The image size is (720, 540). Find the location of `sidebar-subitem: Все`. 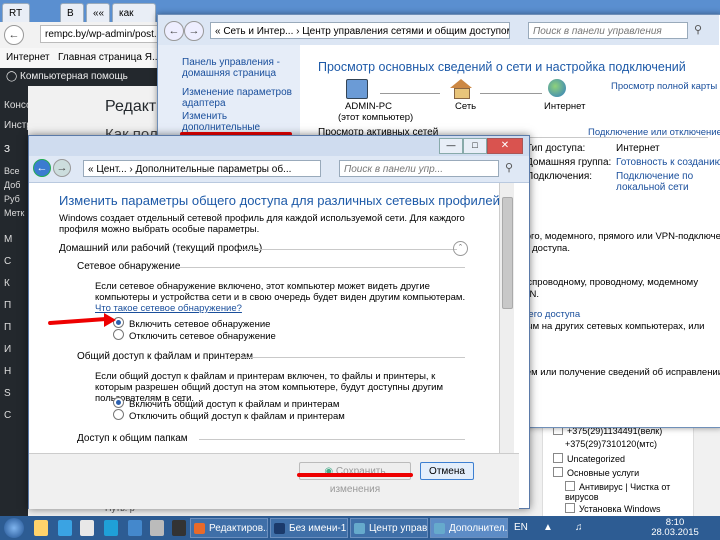

sidebar-subitem: Все is located at coordinates (12, 171).